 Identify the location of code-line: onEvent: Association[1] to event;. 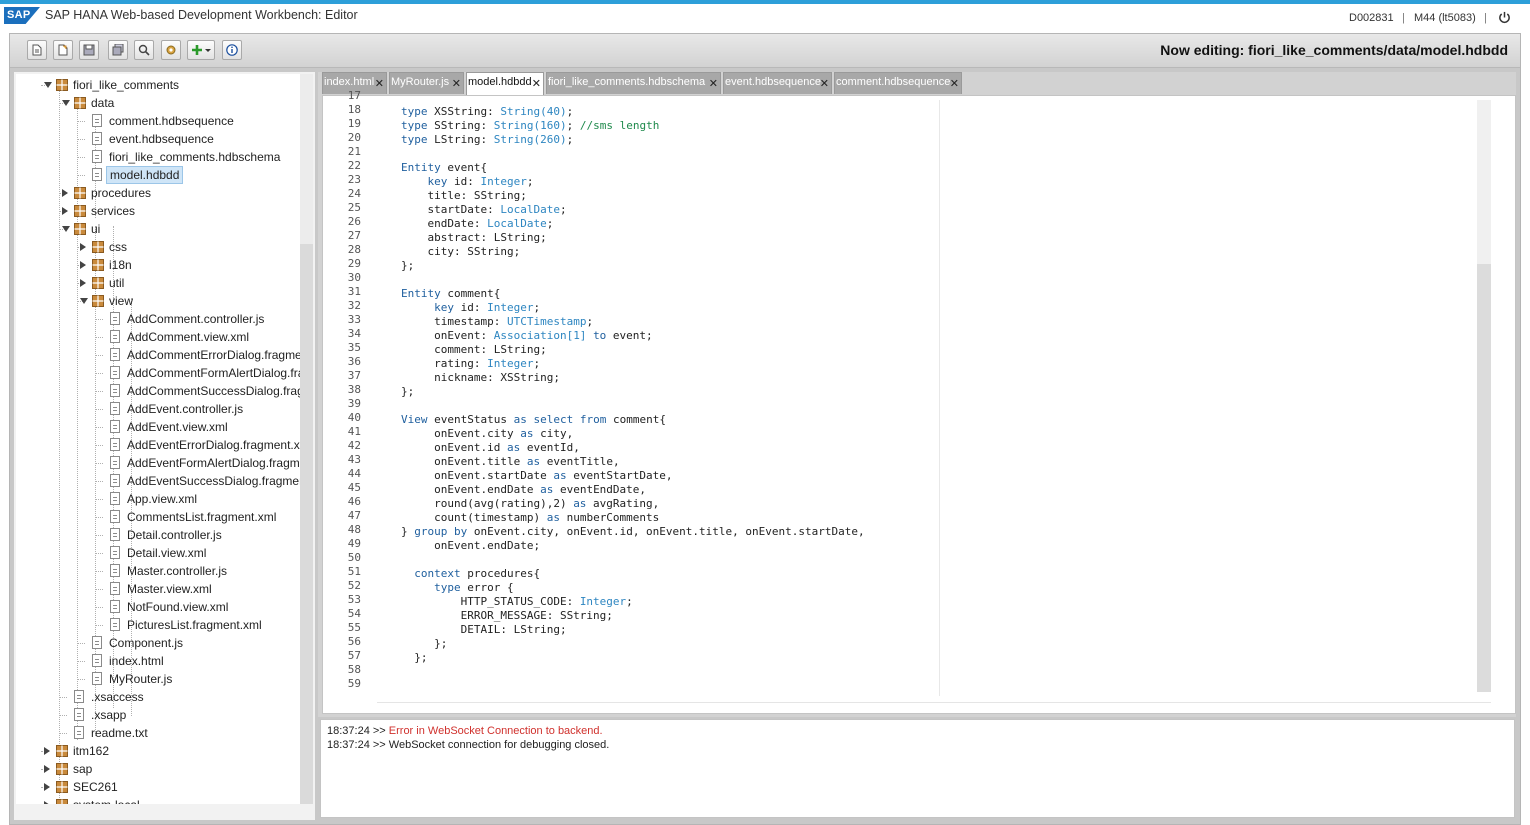
(527, 335).